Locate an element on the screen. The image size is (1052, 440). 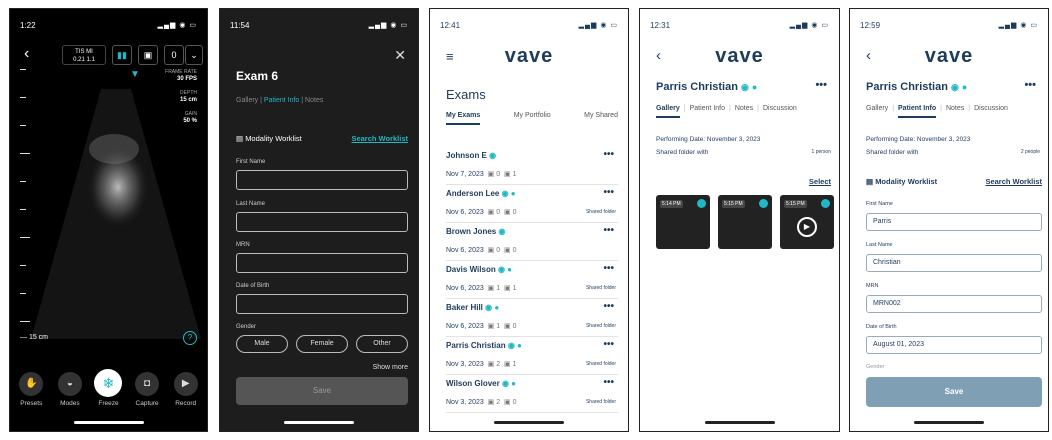
tab-my-shared: My Shared is located at coordinates (601, 118).